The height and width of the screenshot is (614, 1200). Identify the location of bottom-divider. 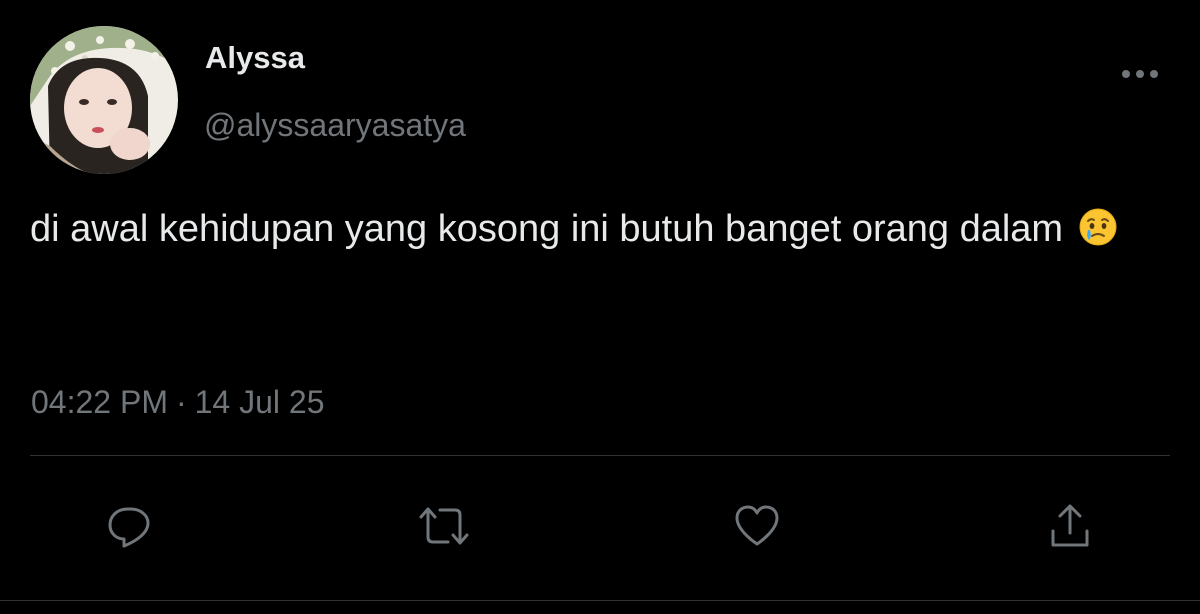
(600, 600).